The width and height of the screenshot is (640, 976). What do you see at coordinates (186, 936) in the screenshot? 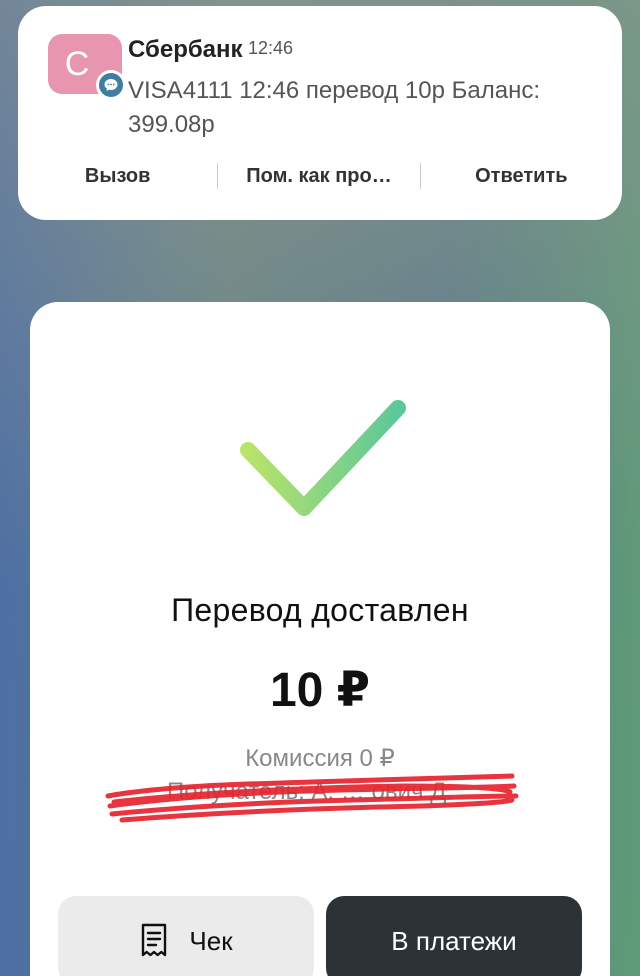
I see `receipt-button: Чек` at bounding box center [186, 936].